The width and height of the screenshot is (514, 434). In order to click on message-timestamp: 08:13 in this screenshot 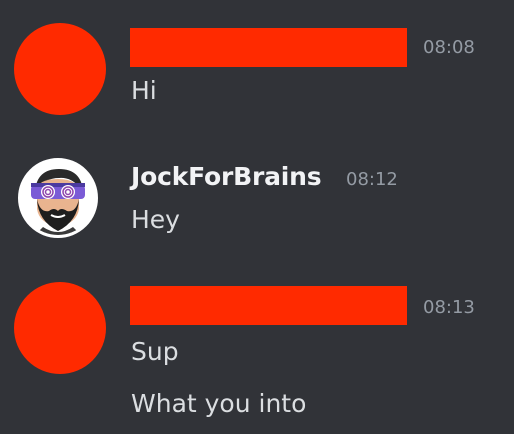, I will do `click(449, 307)`.